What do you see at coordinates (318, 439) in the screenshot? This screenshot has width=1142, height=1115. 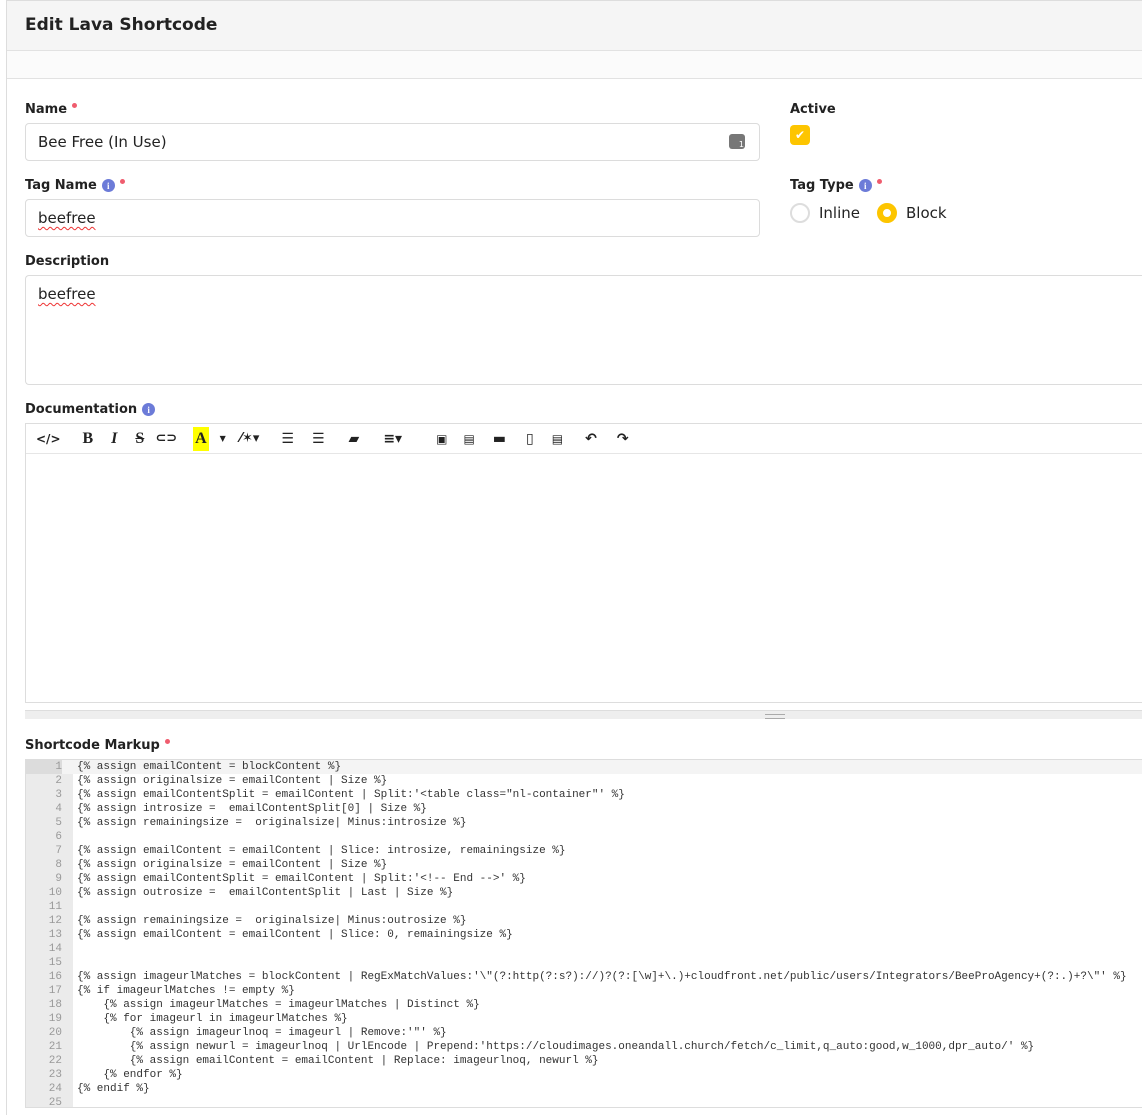 I see `unordered-list-icon: ☰` at bounding box center [318, 439].